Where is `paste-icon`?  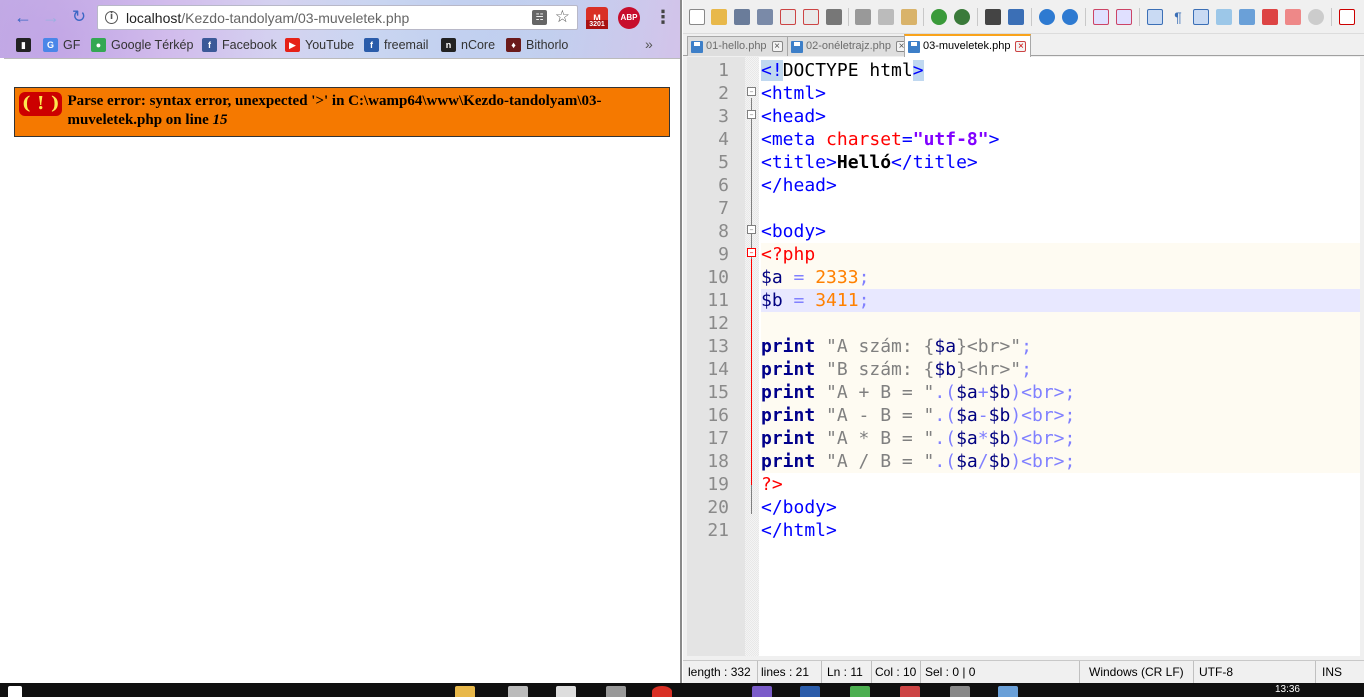
paste-icon is located at coordinates (909, 17).